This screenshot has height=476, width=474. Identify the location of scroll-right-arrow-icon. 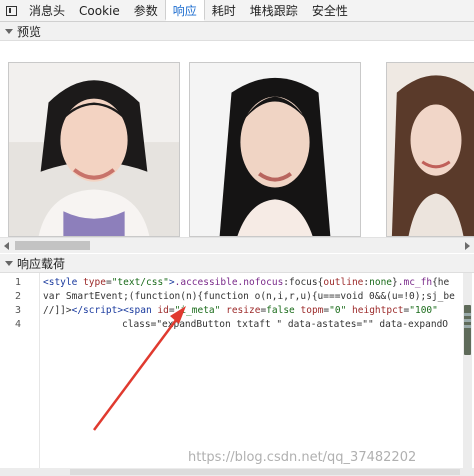
(467, 246).